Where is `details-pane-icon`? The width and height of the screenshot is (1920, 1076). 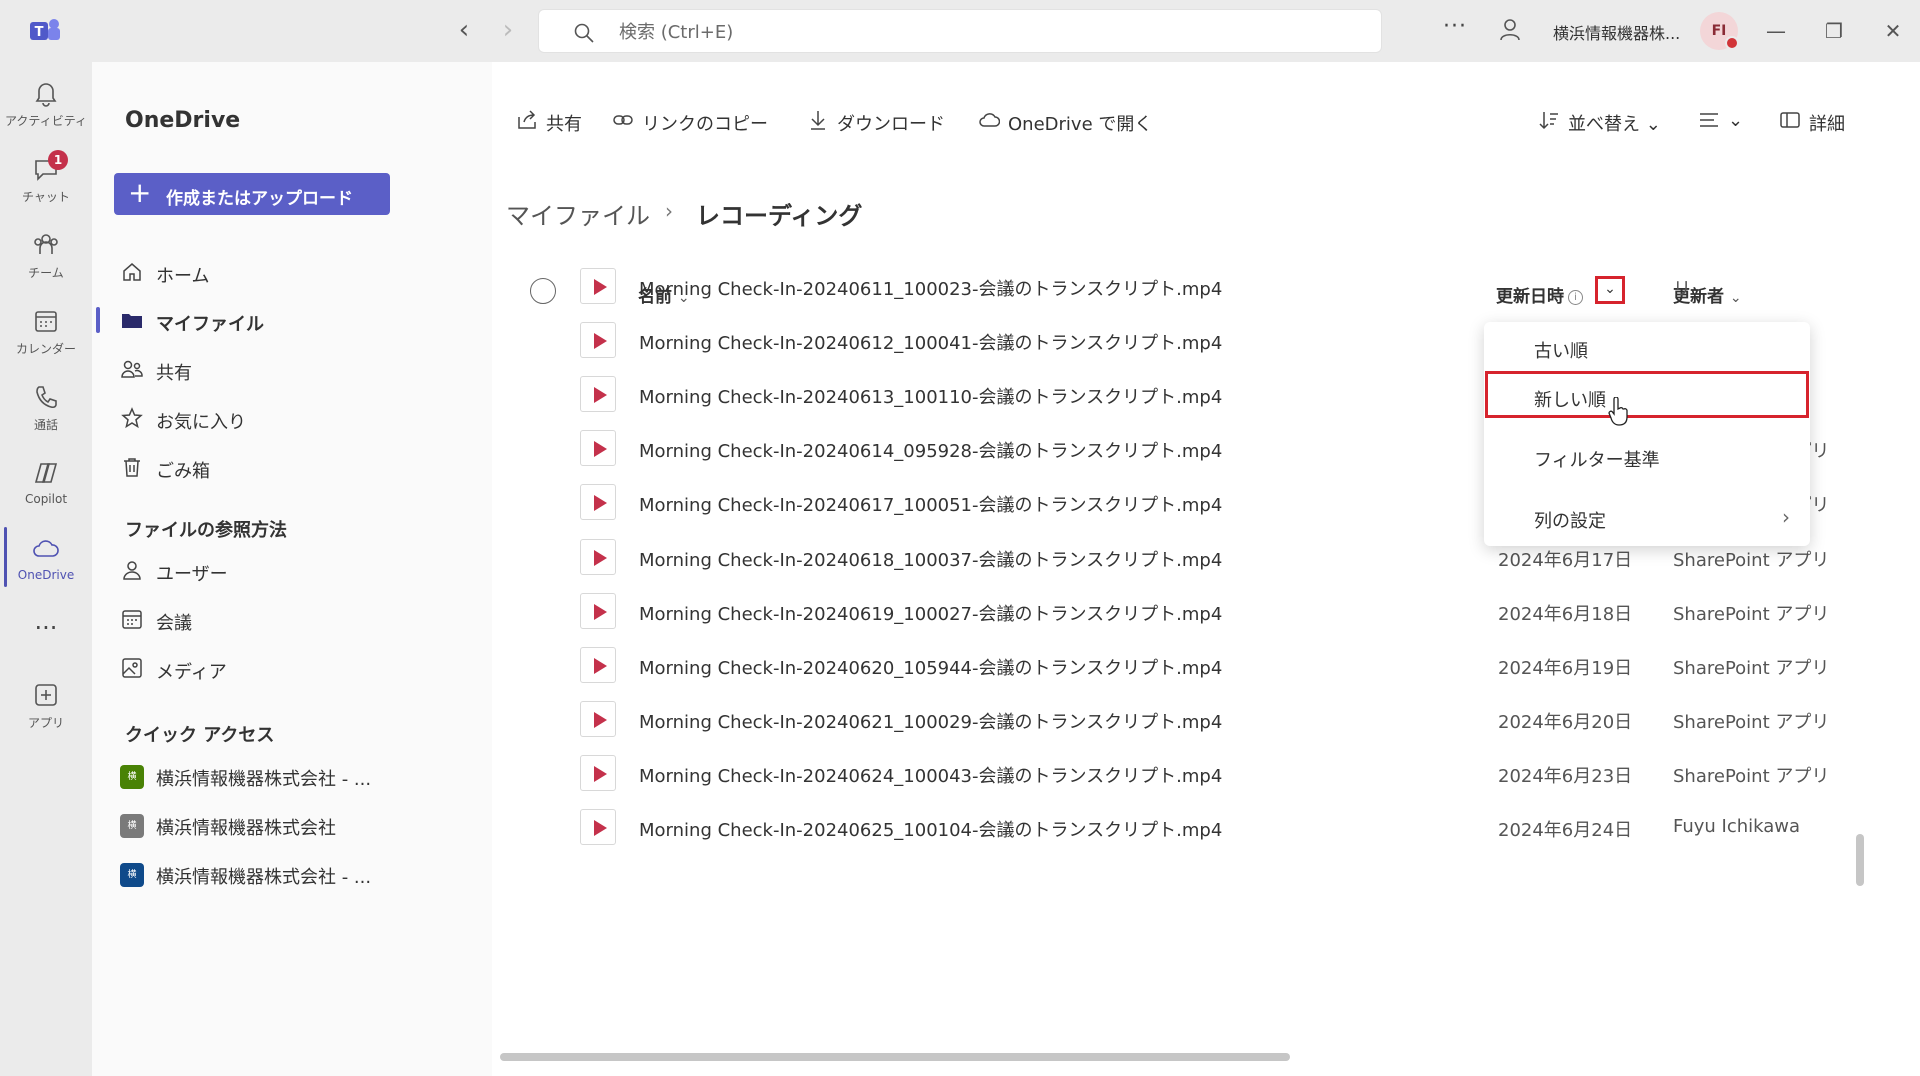
details-pane-icon is located at coordinates (1790, 120).